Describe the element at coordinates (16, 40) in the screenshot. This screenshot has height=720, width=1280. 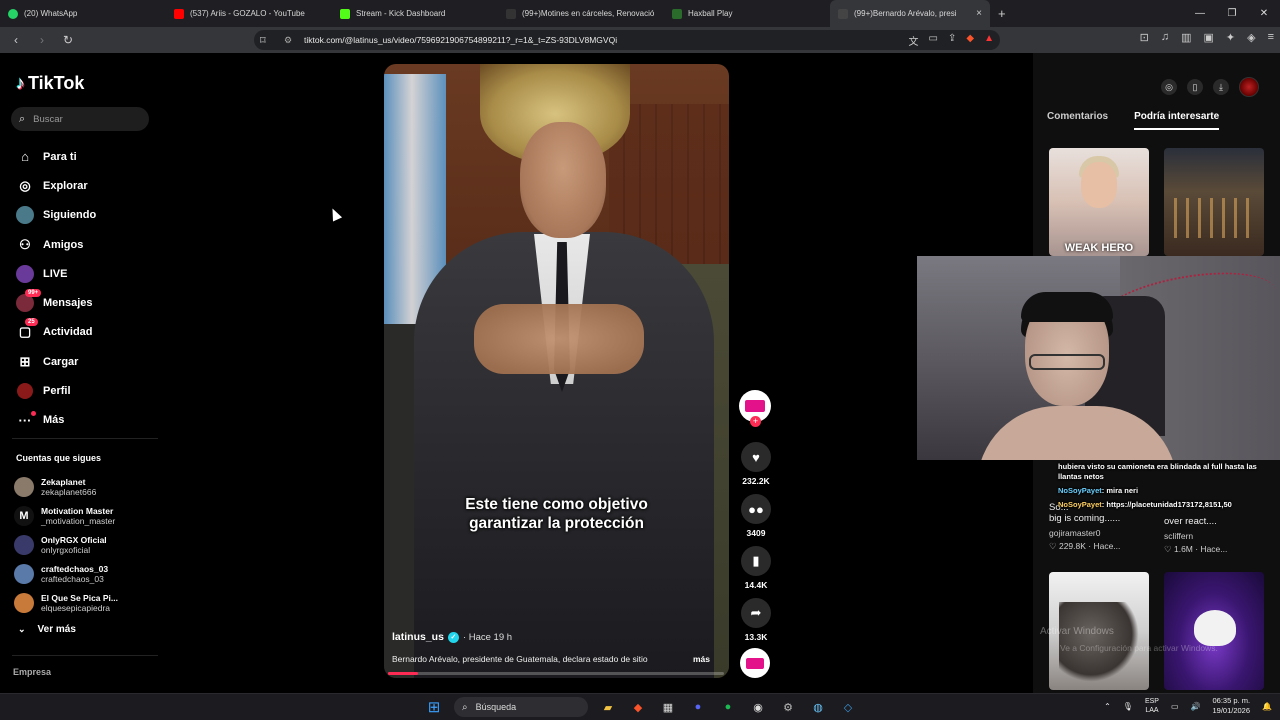
I see `back-icon: ‹` at that location.